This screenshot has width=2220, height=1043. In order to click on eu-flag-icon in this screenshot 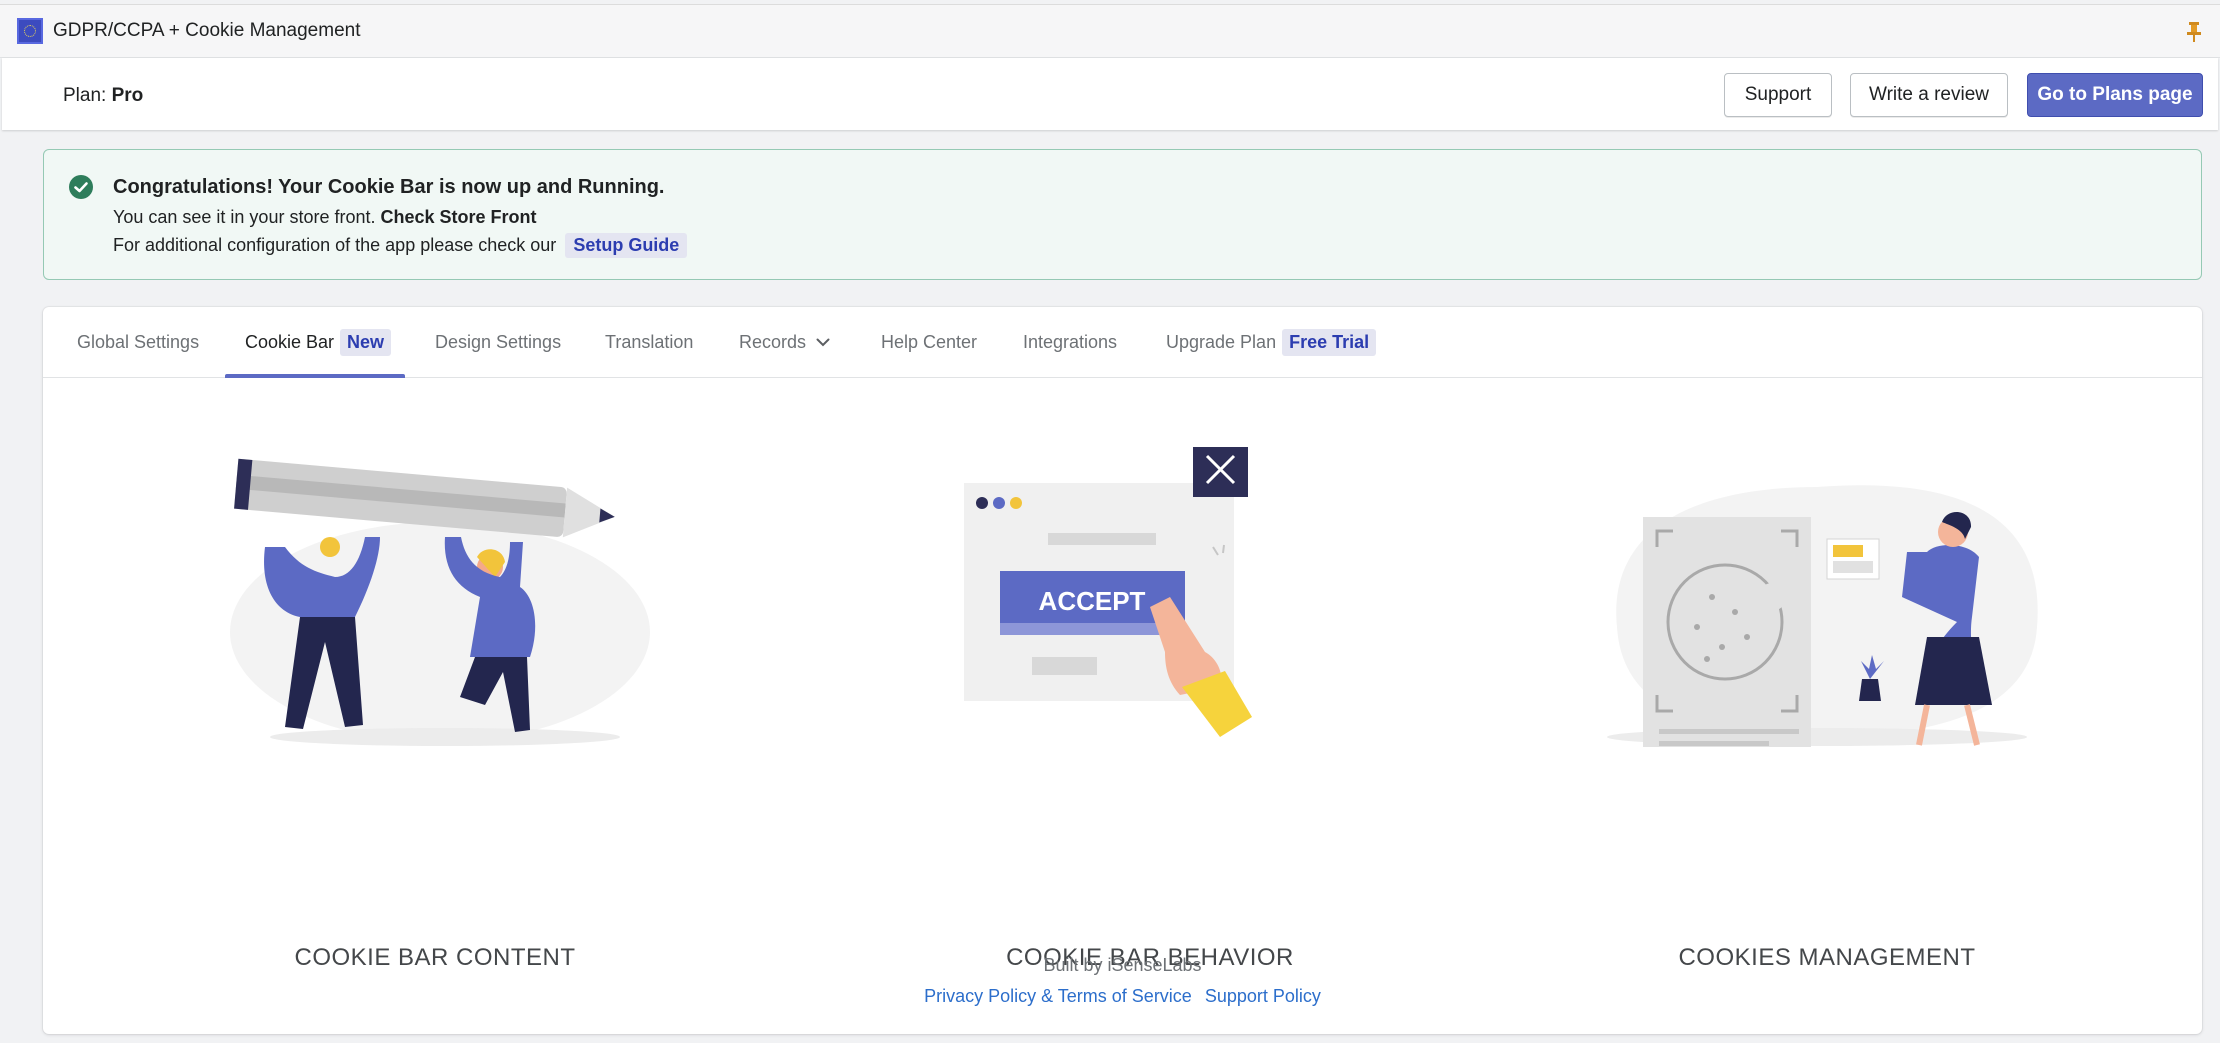, I will do `click(30, 31)`.